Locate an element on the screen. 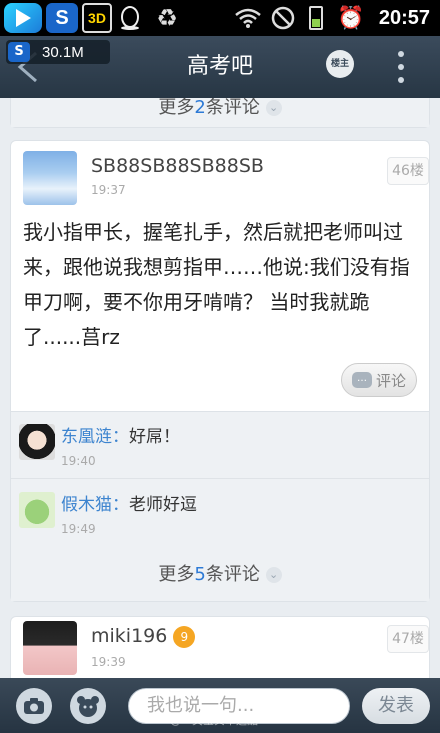 The height and width of the screenshot is (733, 440). send-button: 发表 is located at coordinates (396, 706).